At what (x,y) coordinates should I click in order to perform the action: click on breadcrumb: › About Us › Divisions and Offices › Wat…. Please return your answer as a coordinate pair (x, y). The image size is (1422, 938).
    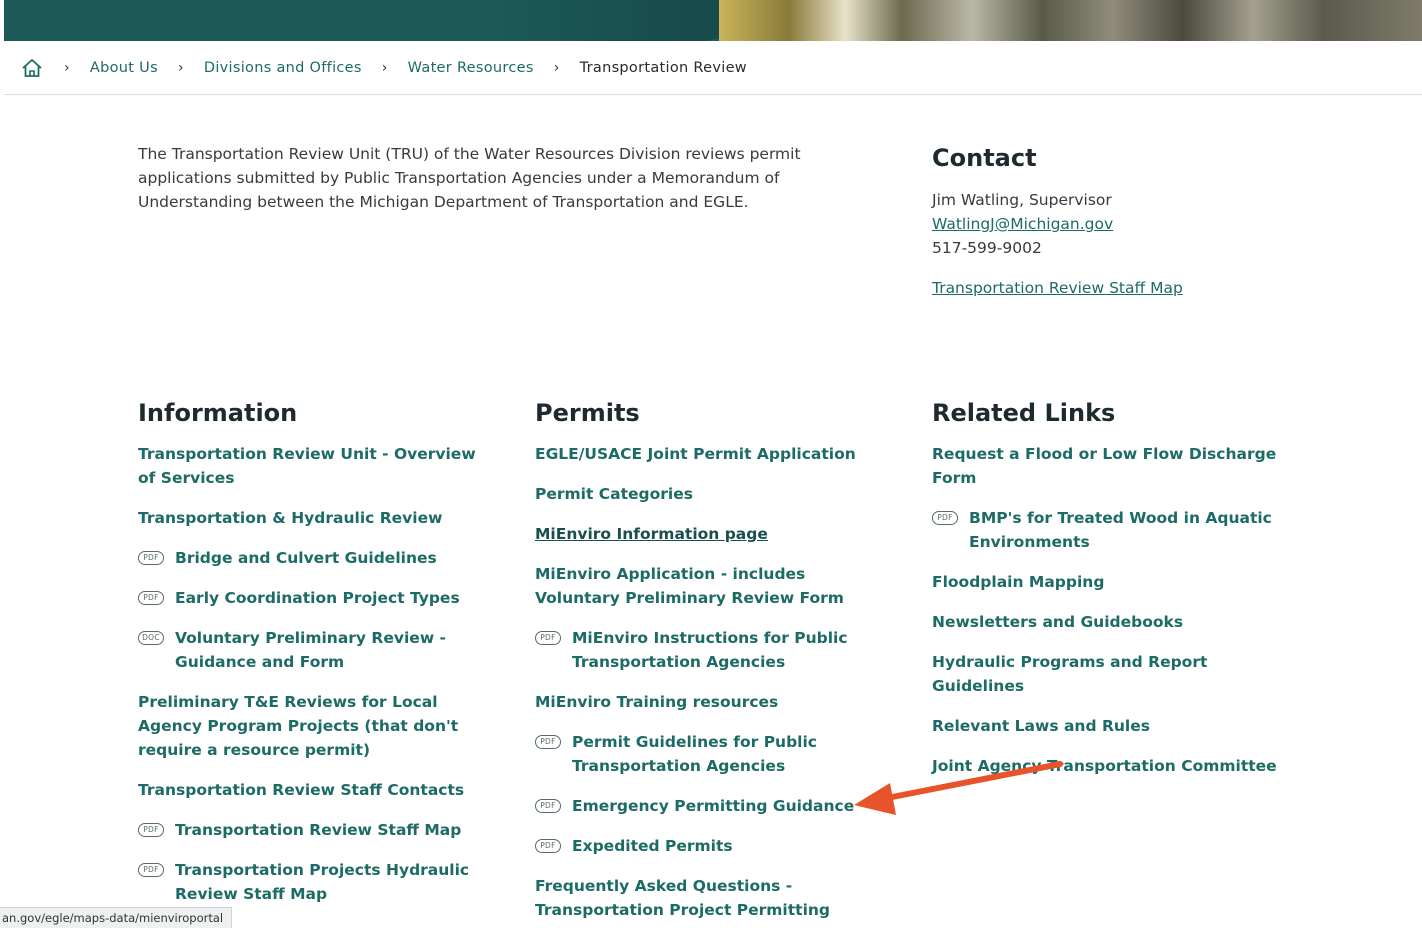
    Looking at the image, I should click on (713, 68).